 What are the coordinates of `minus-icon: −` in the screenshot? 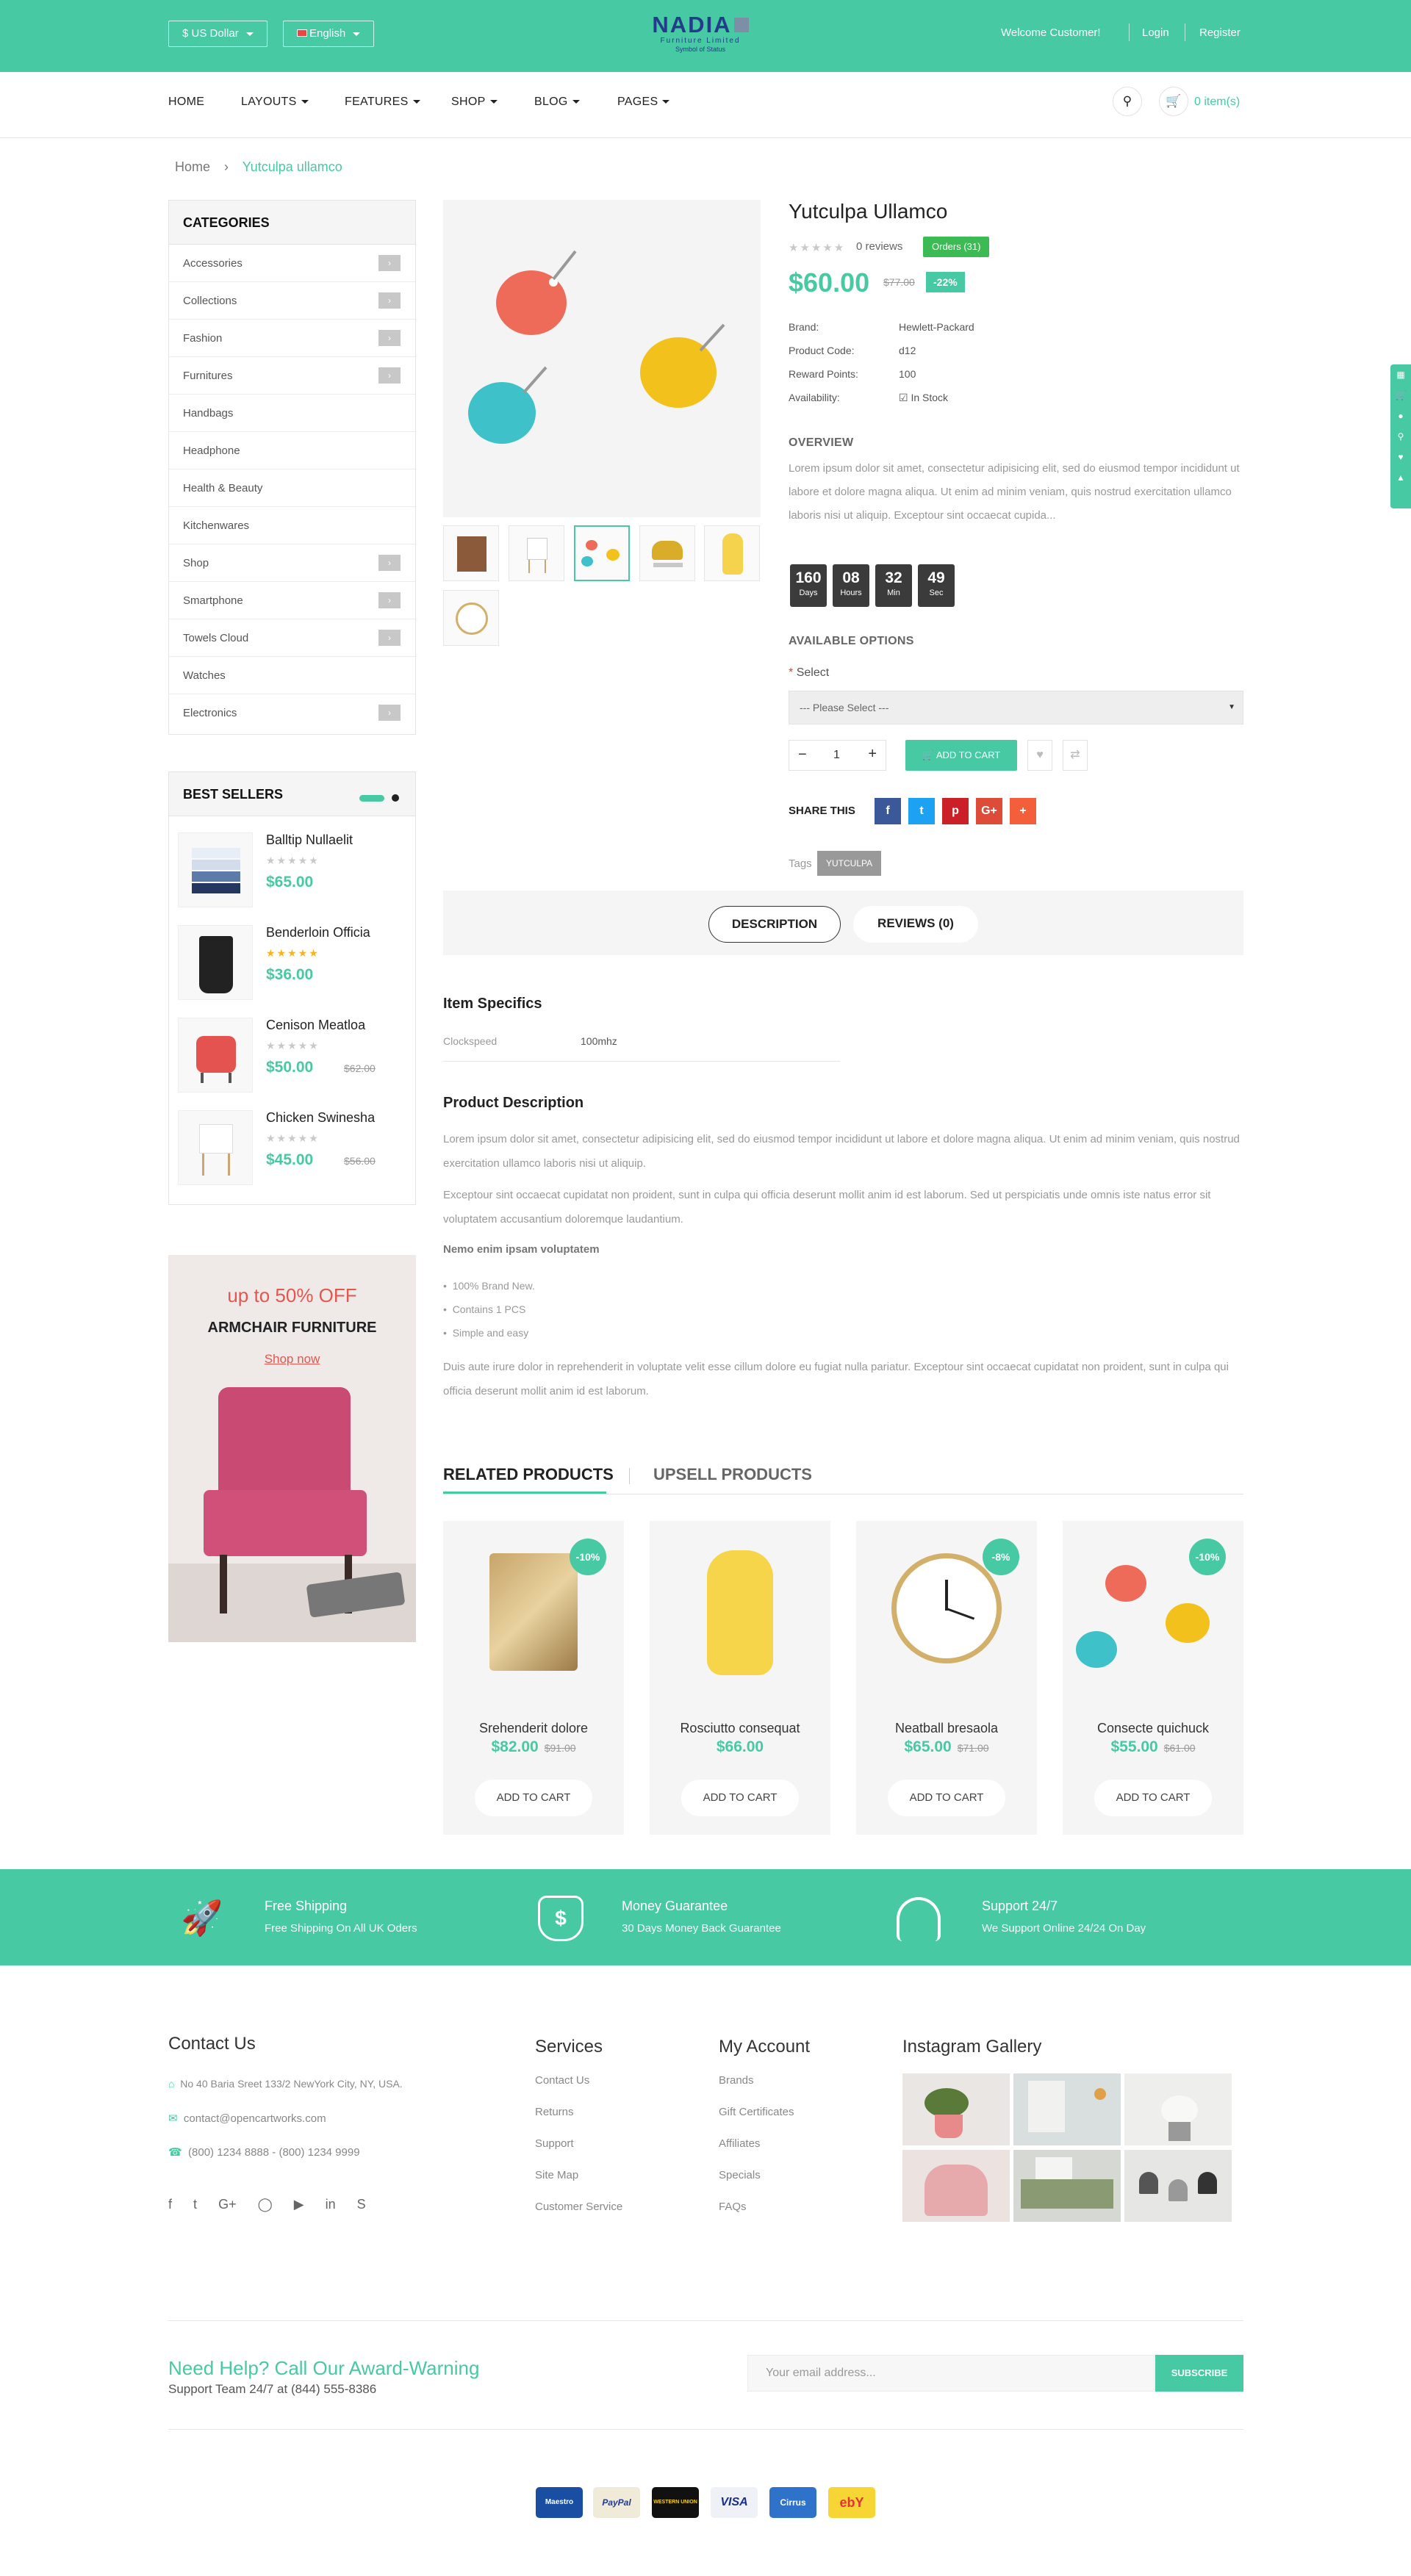 It's located at (802, 754).